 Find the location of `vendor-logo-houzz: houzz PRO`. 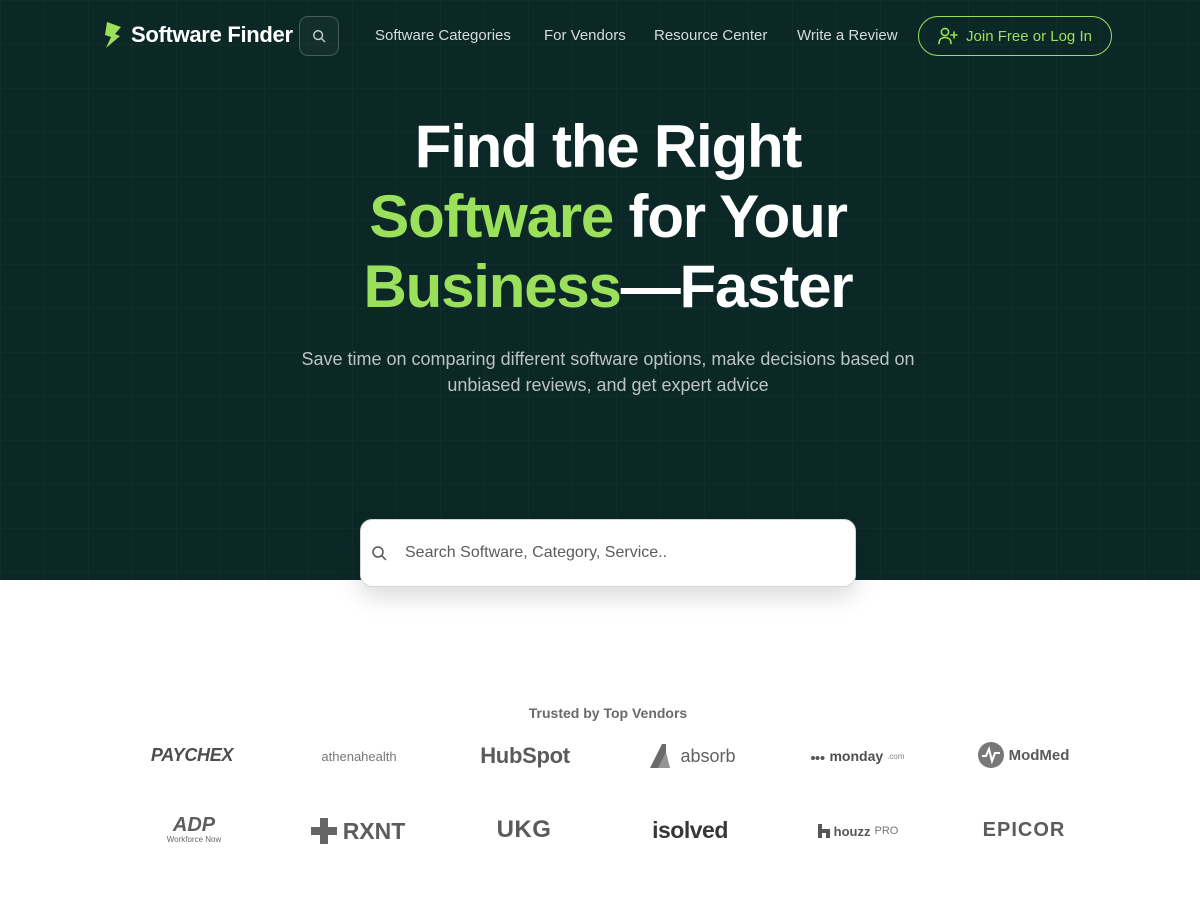

vendor-logo-houzz: houzz PRO is located at coordinates (858, 831).